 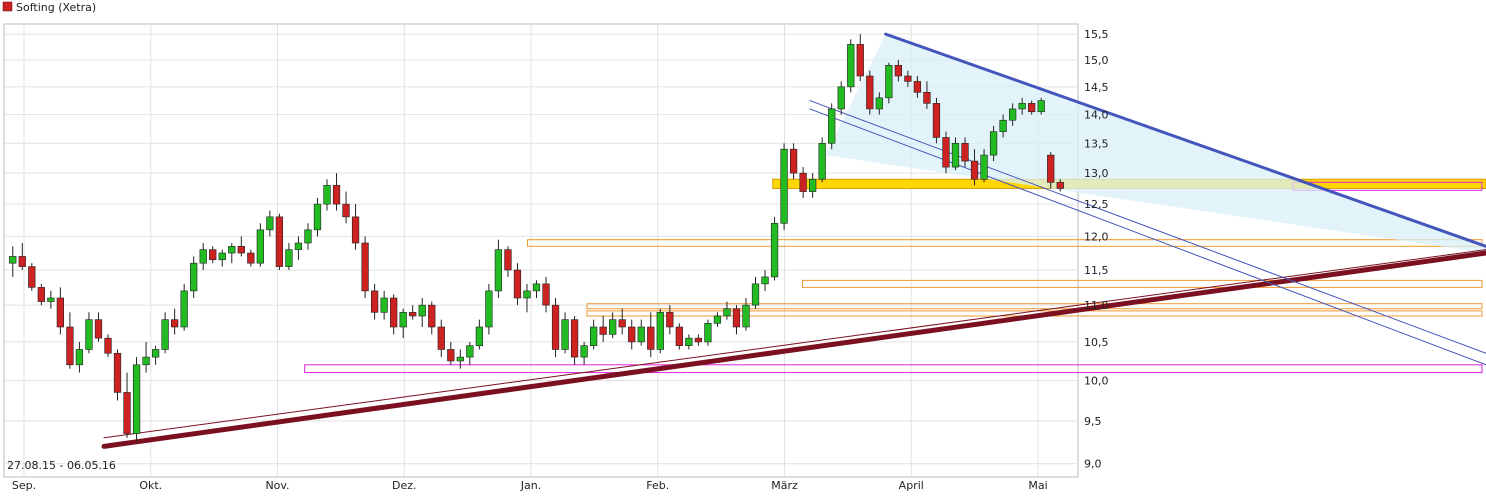 I want to click on x-tick-label: Okt., so click(x=150, y=485).